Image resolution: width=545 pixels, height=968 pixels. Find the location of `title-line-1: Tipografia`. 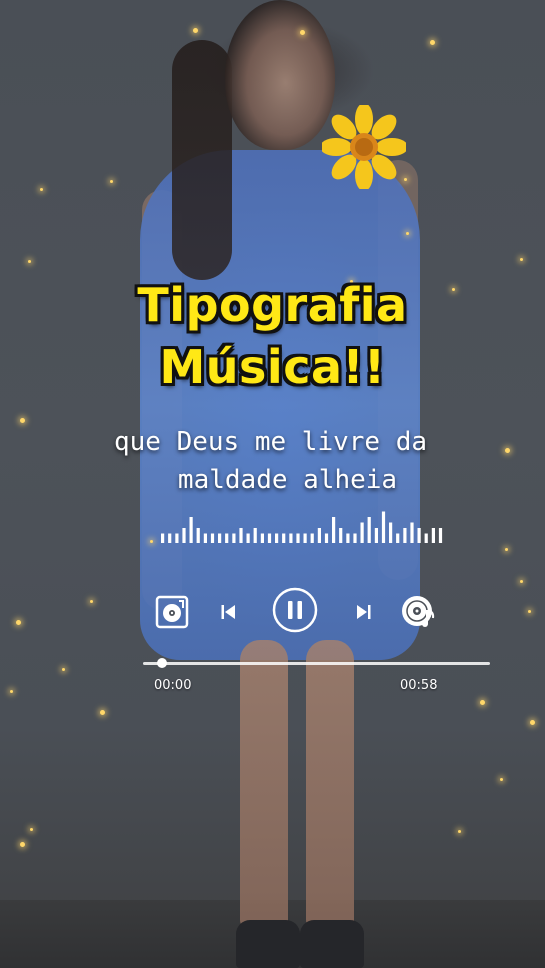

title-line-1: Tipografia is located at coordinates (272, 305).